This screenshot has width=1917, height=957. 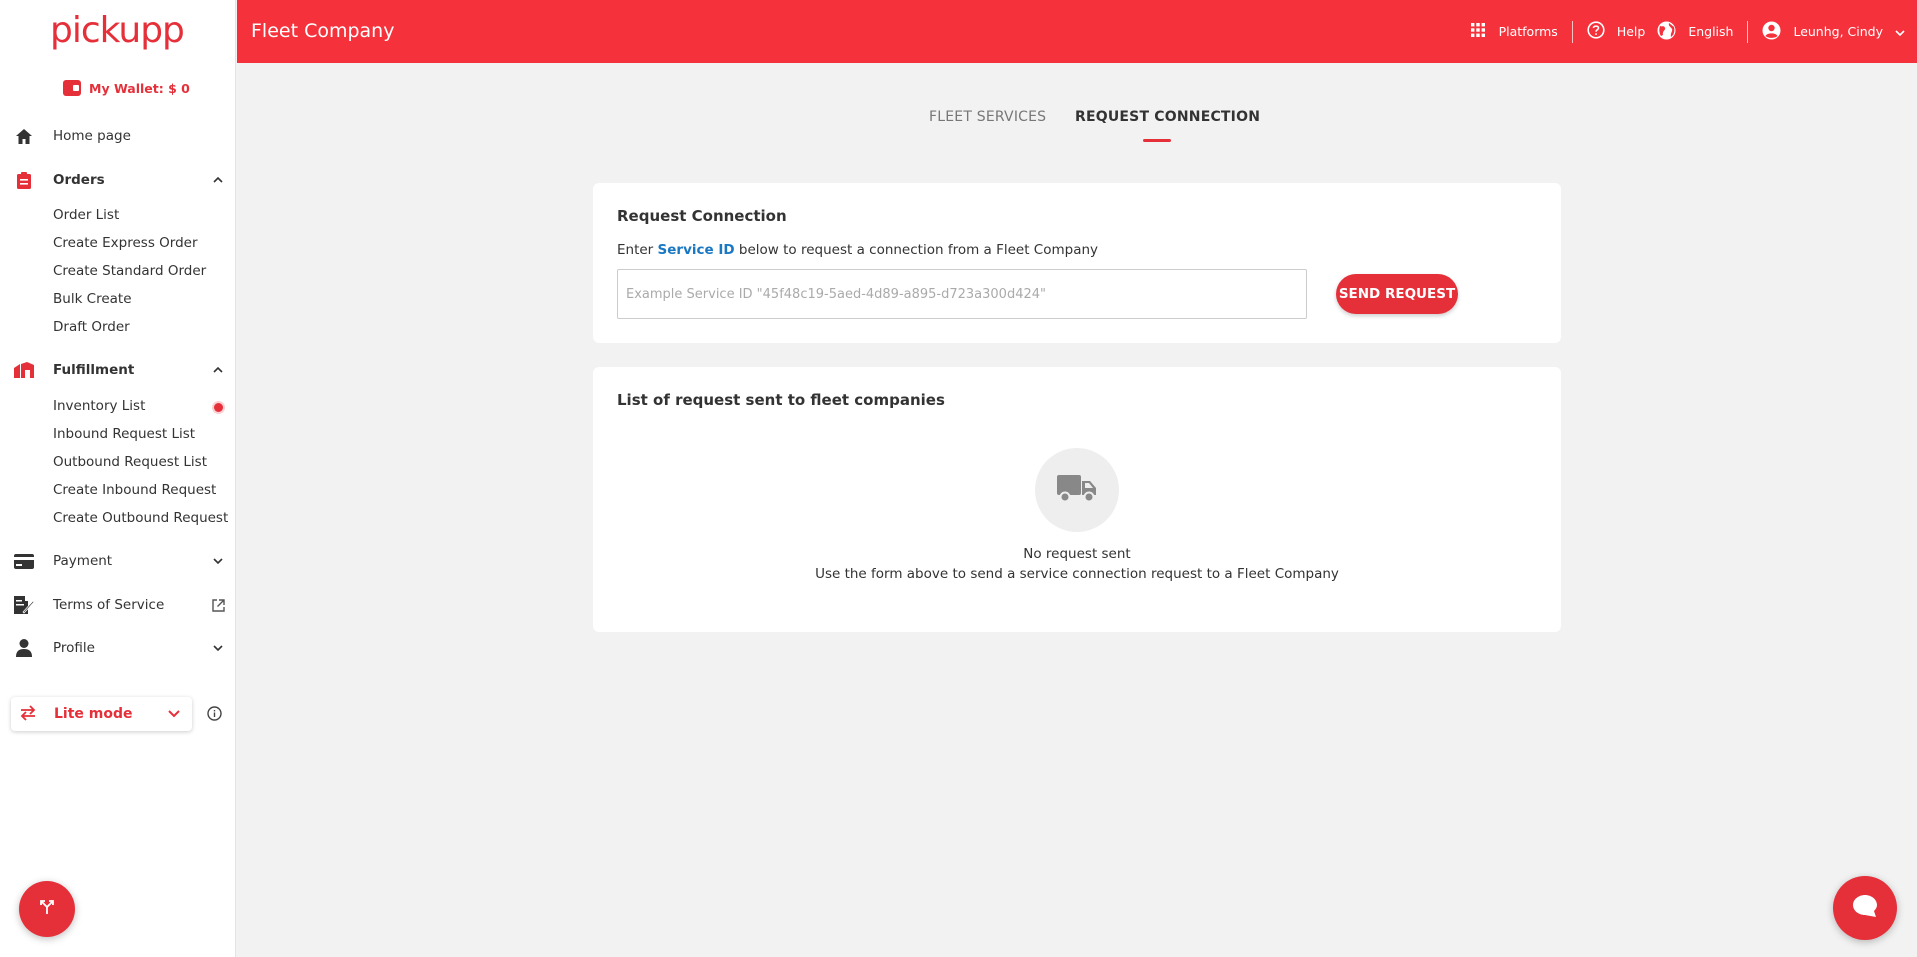 I want to click on sidebar-subitem-create-outbound-request: Create Outbound Request, so click(x=140, y=518).